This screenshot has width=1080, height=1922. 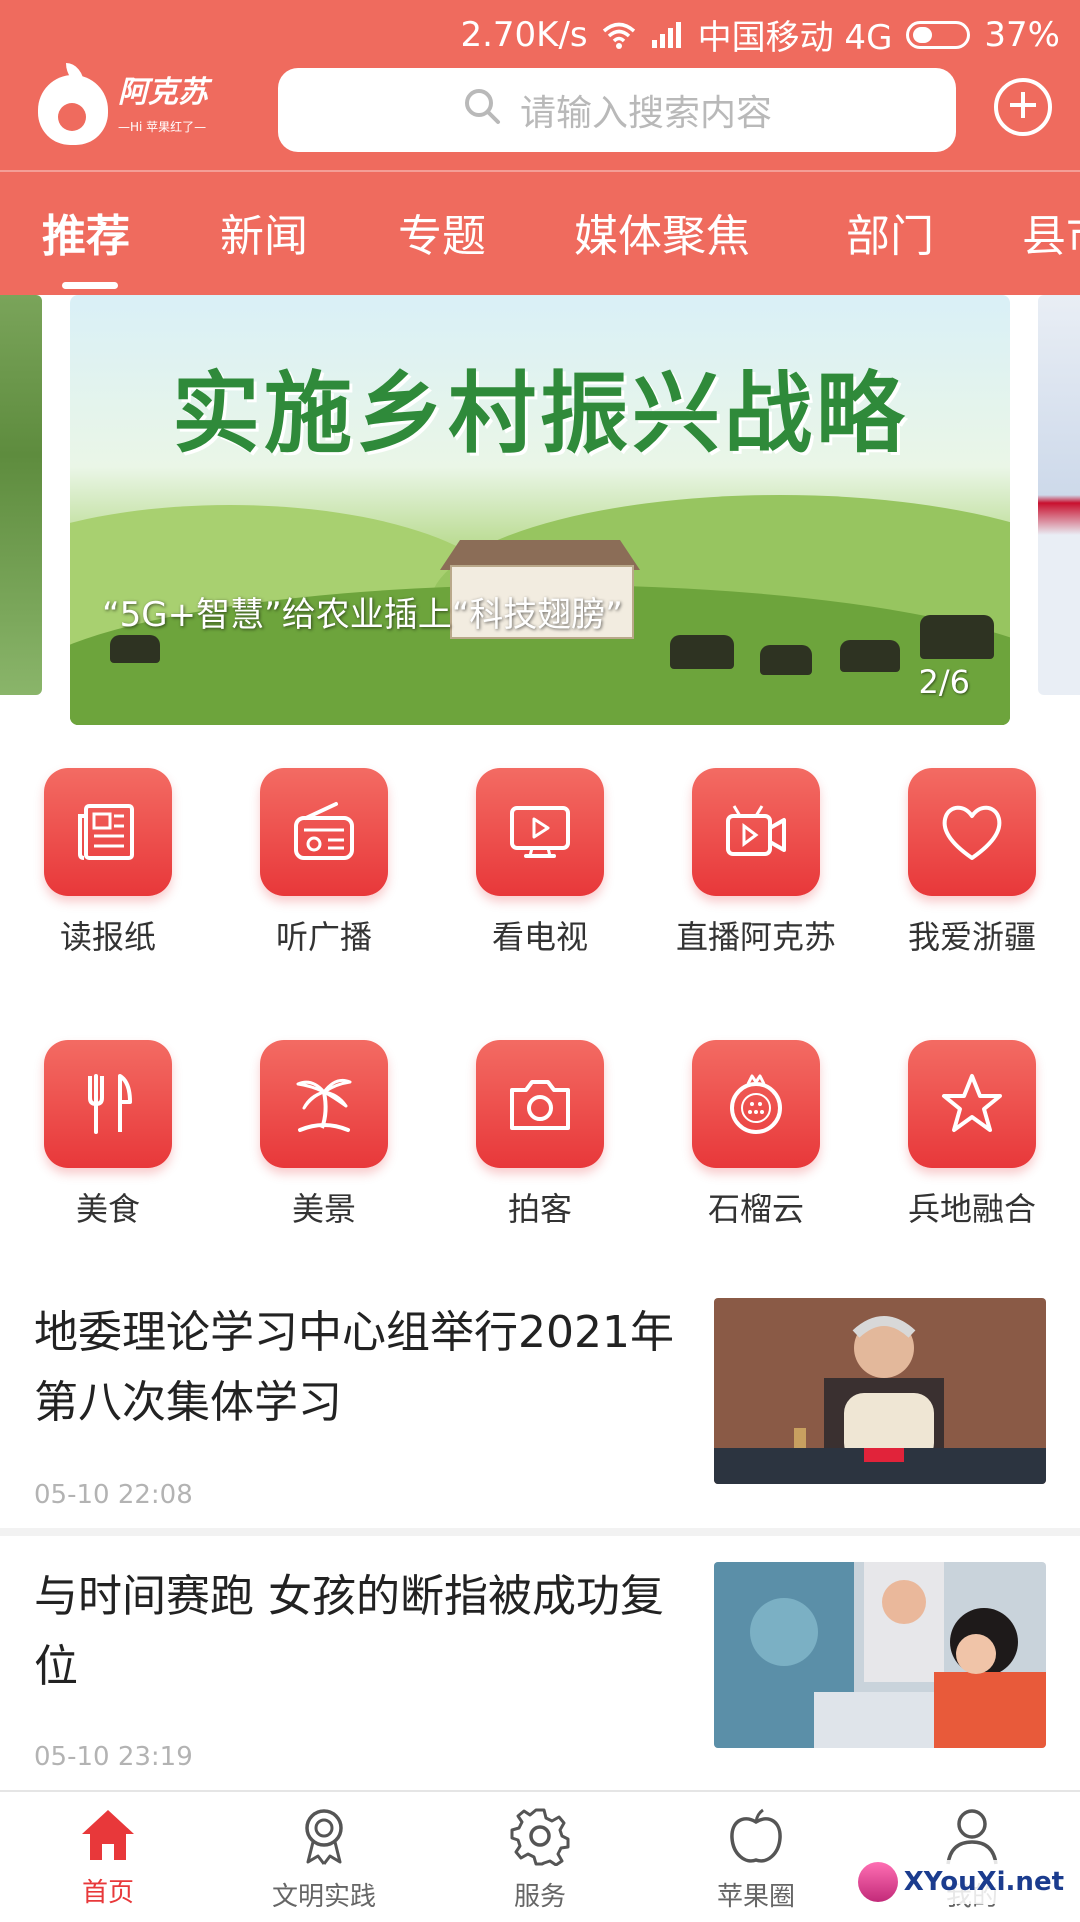 I want to click on grid-label: 拍客, so click(x=539, y=1209).